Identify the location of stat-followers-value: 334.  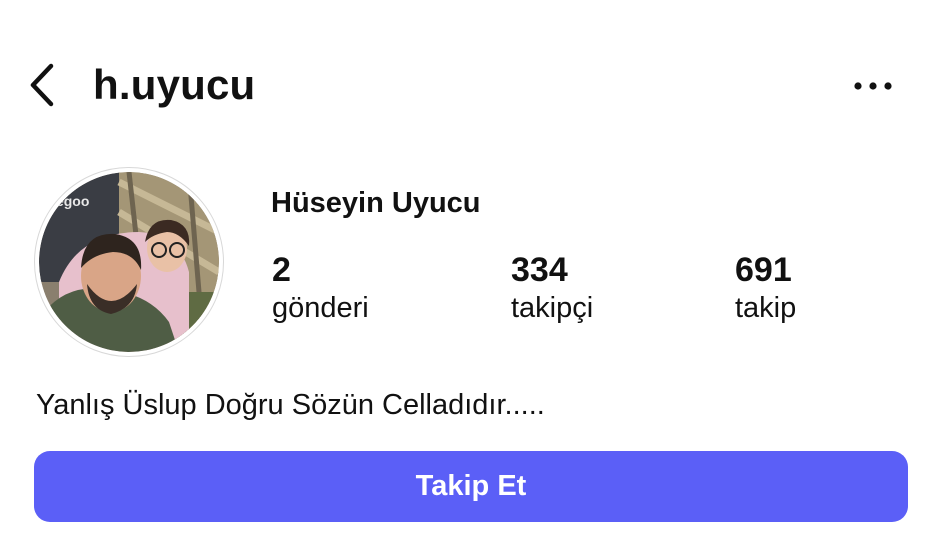
(539, 270).